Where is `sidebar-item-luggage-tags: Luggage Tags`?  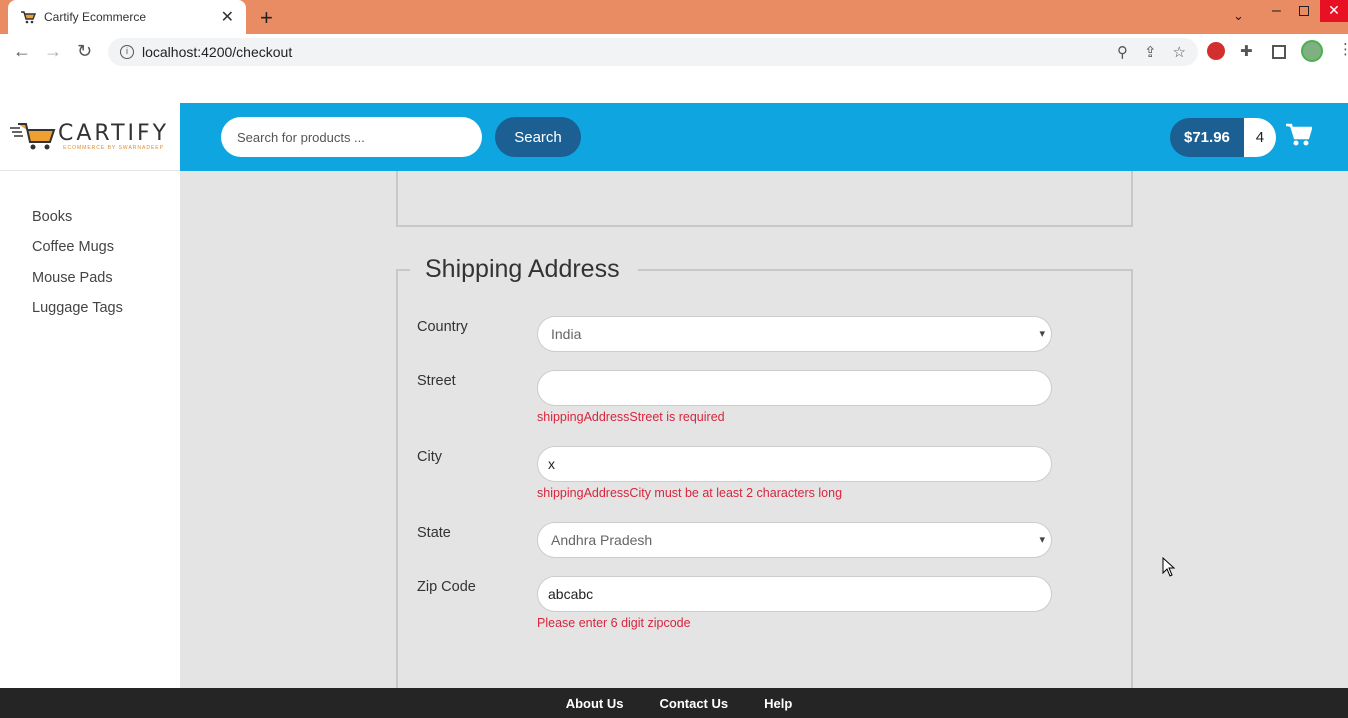 sidebar-item-luggage-tags: Luggage Tags is located at coordinates (77, 308).